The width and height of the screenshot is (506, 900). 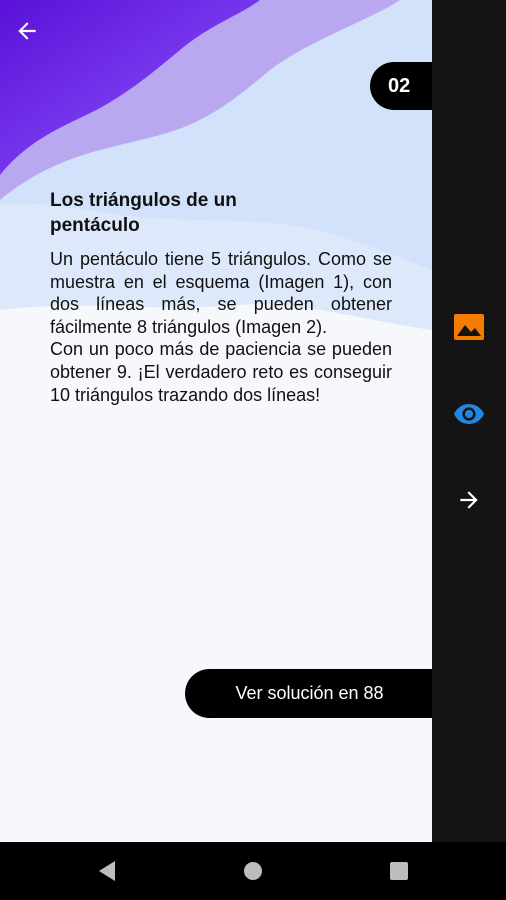 I want to click on show-hint-button, so click(x=469, y=414).